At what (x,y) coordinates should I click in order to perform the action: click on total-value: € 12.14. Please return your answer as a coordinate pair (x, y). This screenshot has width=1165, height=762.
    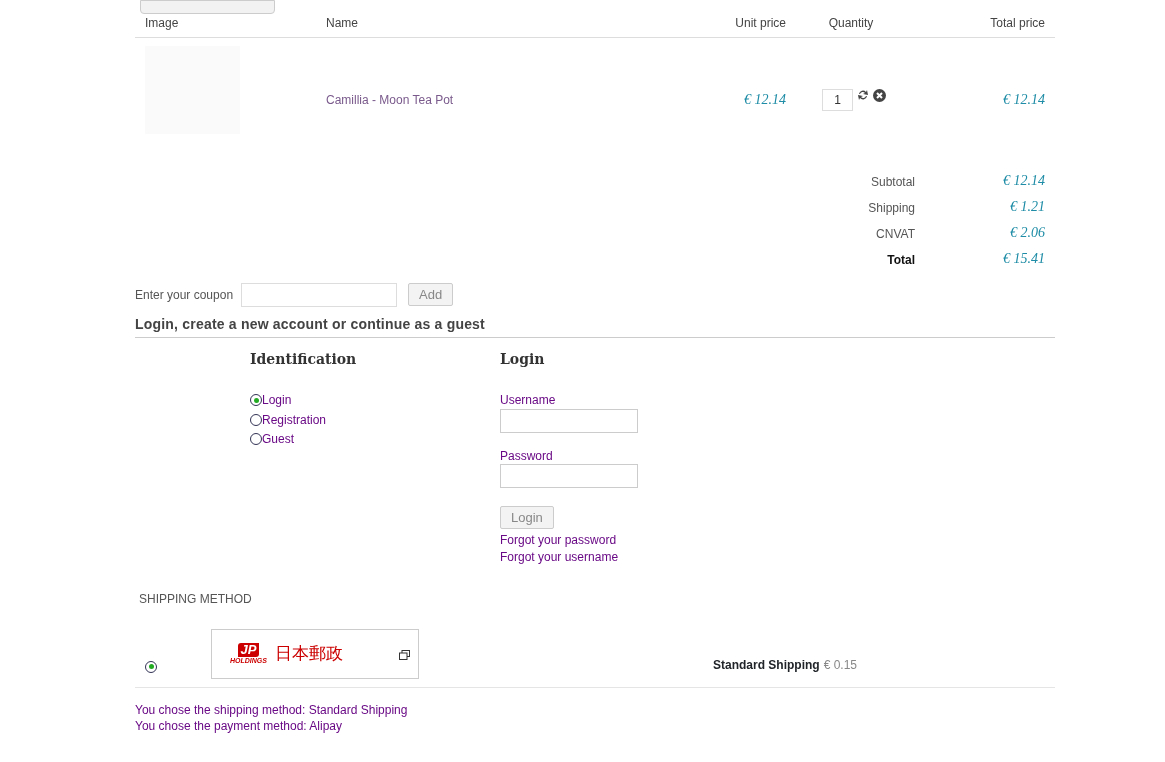
    Looking at the image, I should click on (1024, 181).